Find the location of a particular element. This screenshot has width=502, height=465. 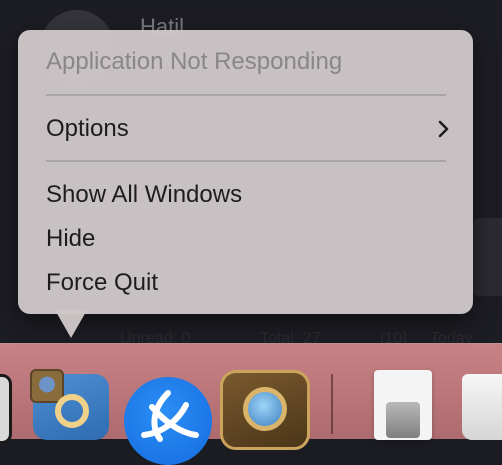

menu-item-hide: Hide is located at coordinates (245, 239).